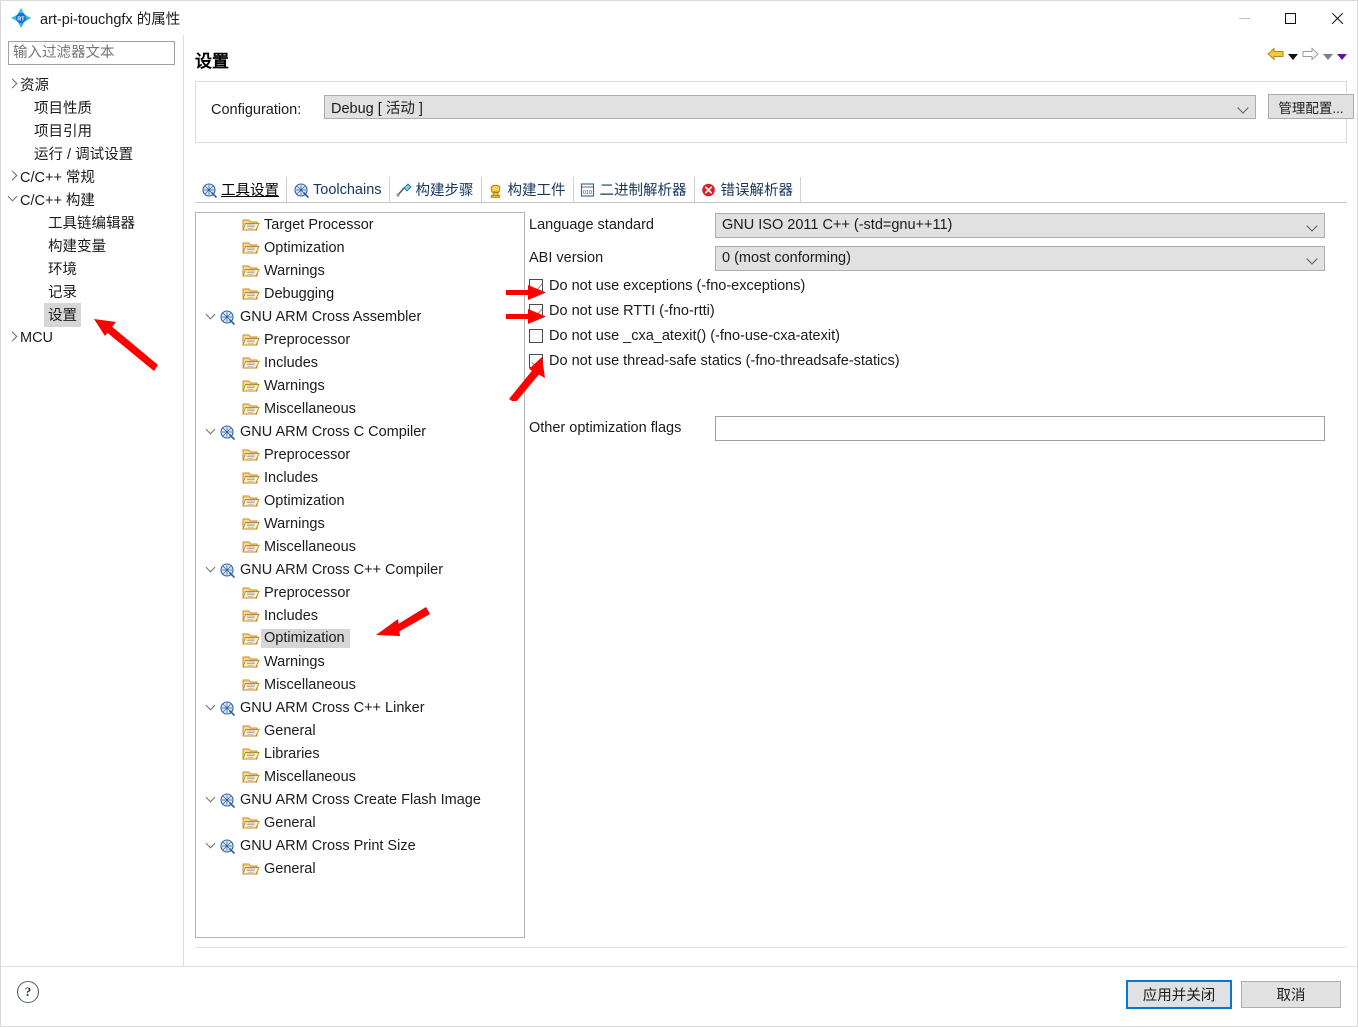 The width and height of the screenshot is (1358, 1027). Describe the element at coordinates (1244, 18) in the screenshot. I see `minimize-icon` at that location.